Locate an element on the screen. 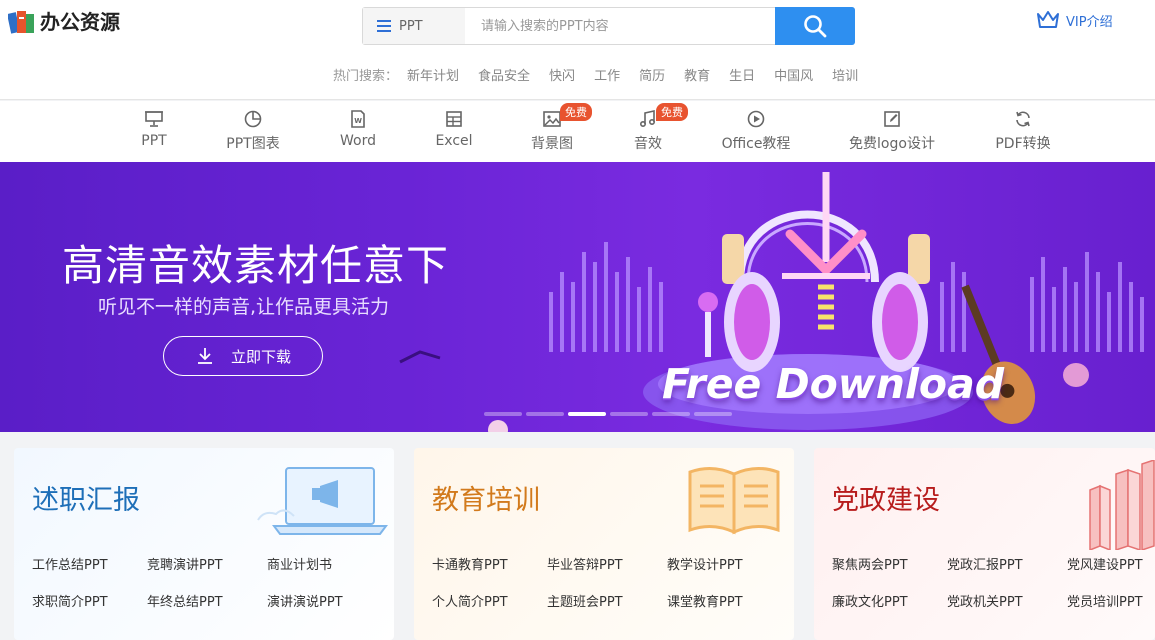 Image resolution: width=1155 pixels, height=640 pixels. hot-search-item: 快闪 is located at coordinates (562, 74).